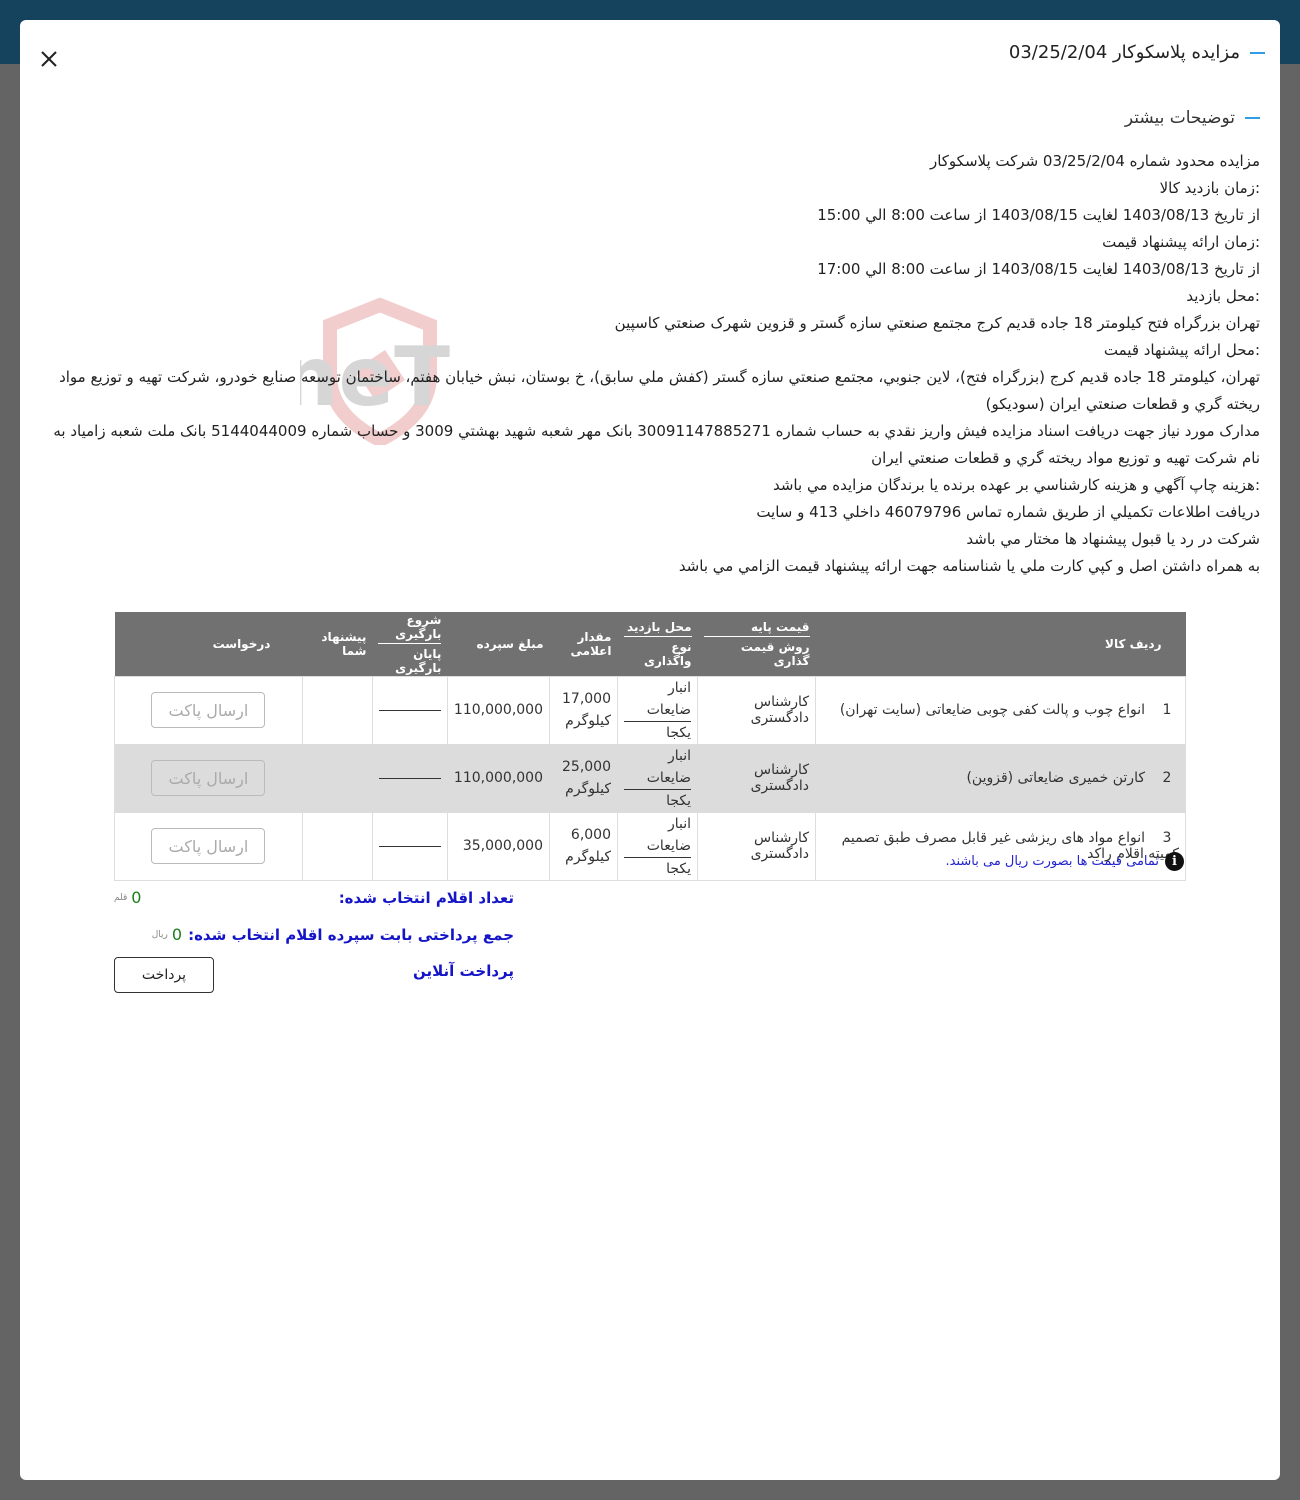  Describe the element at coordinates (1174, 861) in the screenshot. I see `info-icon: i` at that location.